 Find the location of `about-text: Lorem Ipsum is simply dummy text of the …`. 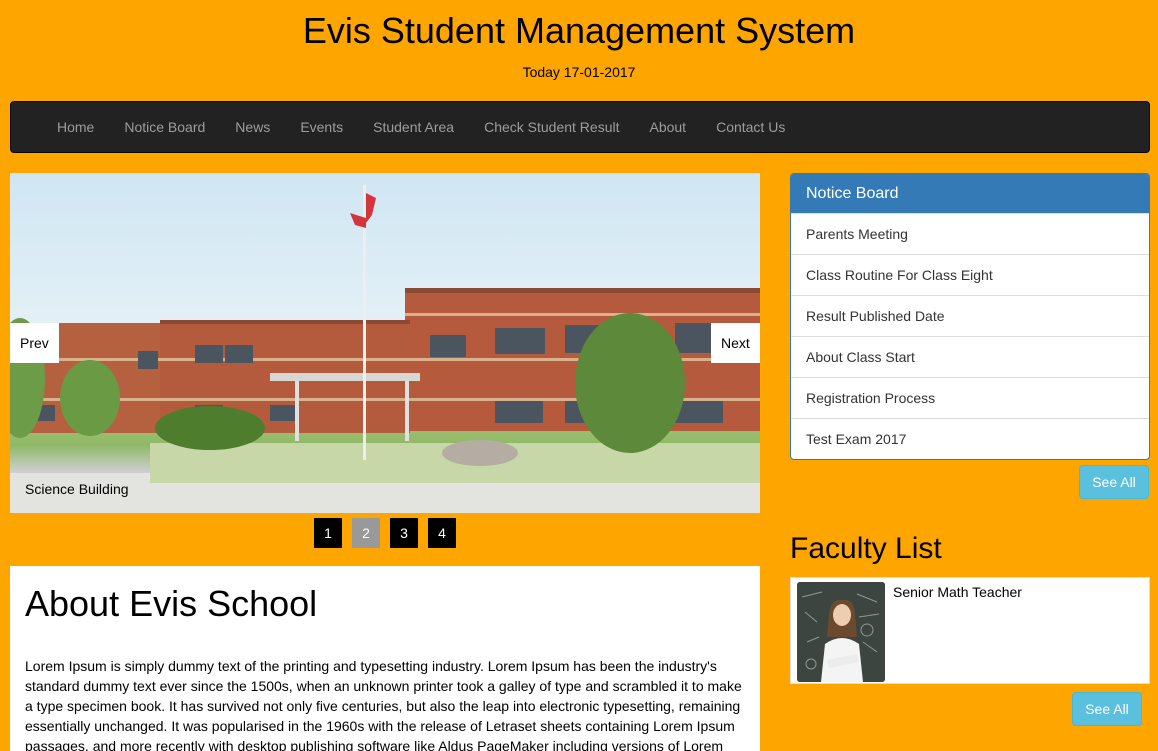

about-text: Lorem Ipsum is simply dummy text of the … is located at coordinates (383, 704).